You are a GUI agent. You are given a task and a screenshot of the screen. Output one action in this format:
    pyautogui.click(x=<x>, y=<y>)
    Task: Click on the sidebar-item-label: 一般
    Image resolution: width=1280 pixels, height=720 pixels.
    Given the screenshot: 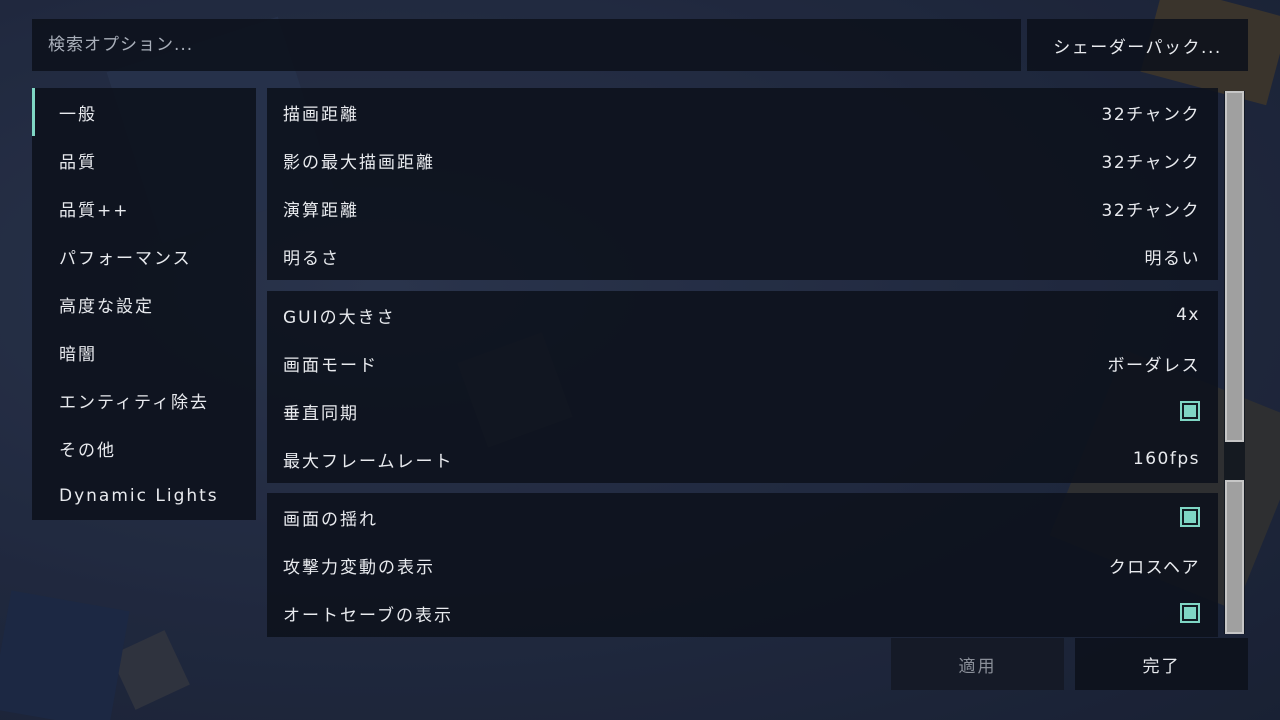 What is the action you would take?
    pyautogui.click(x=78, y=114)
    